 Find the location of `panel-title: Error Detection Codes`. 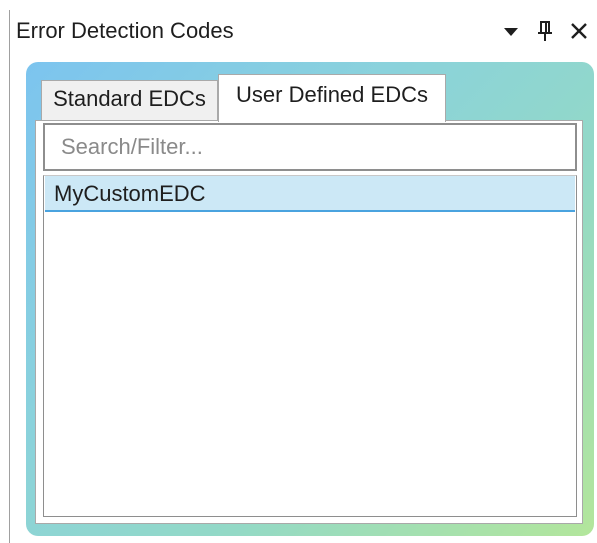

panel-title: Error Detection Codes is located at coordinates (125, 30).